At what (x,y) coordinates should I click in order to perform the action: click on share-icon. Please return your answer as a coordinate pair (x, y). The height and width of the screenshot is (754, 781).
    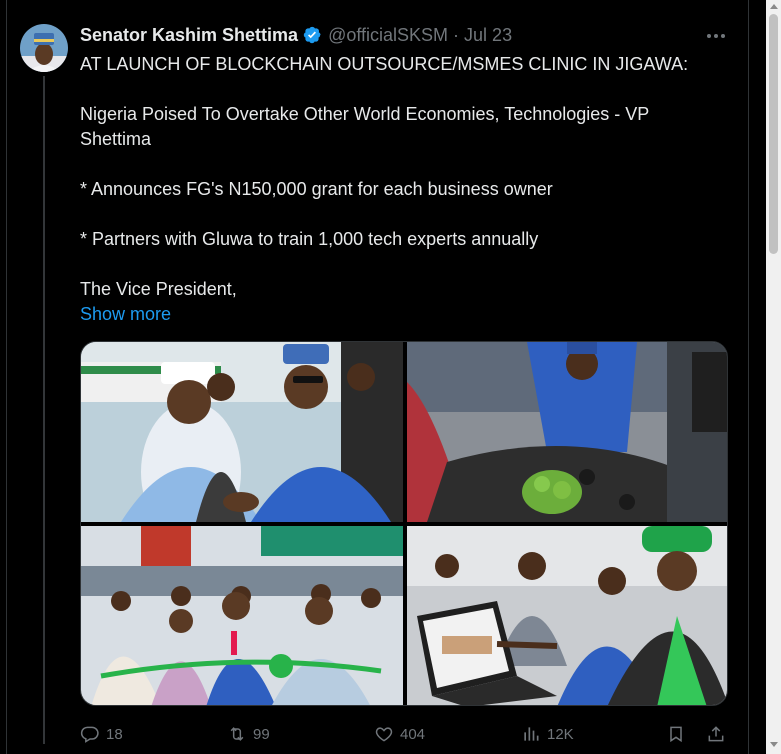
    Looking at the image, I should click on (716, 734).